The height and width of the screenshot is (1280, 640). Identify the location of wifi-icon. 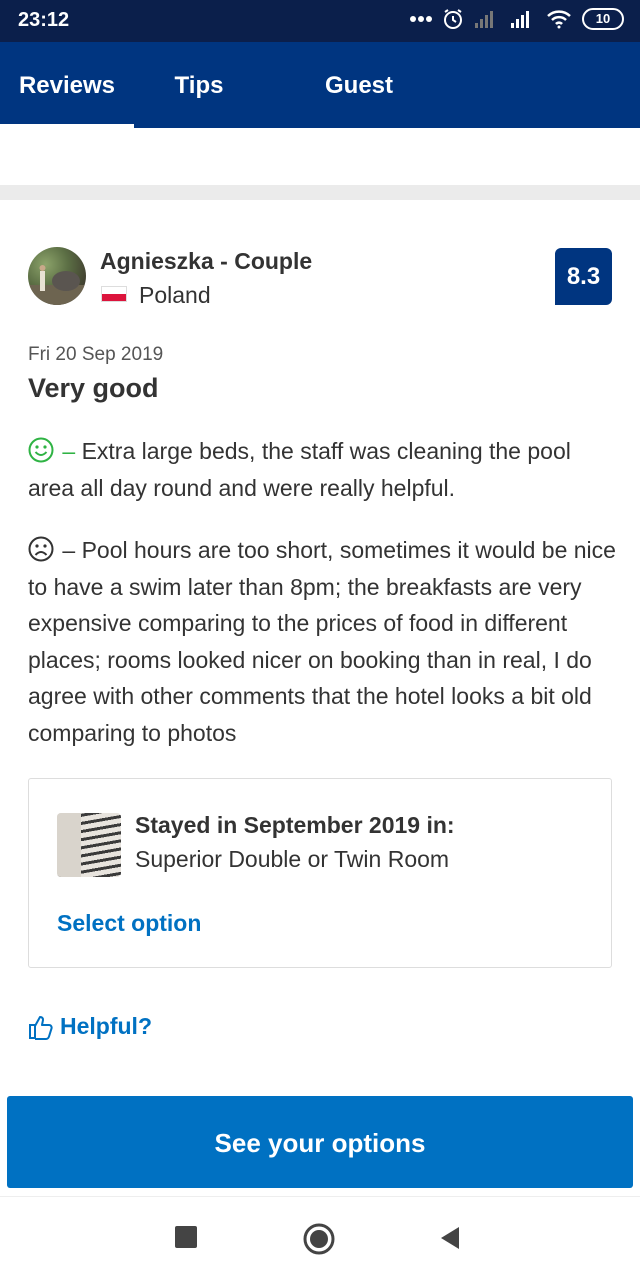
(559, 19).